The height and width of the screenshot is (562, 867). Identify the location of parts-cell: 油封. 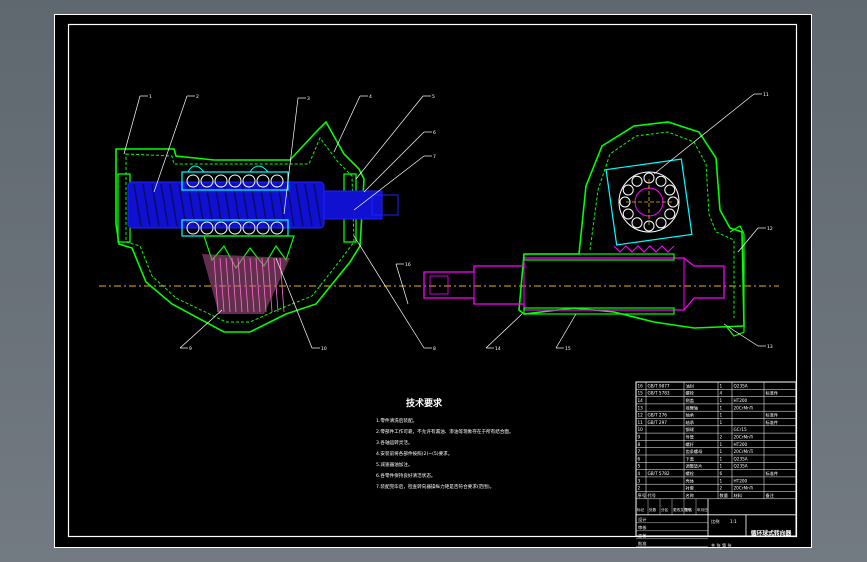
(690, 385).